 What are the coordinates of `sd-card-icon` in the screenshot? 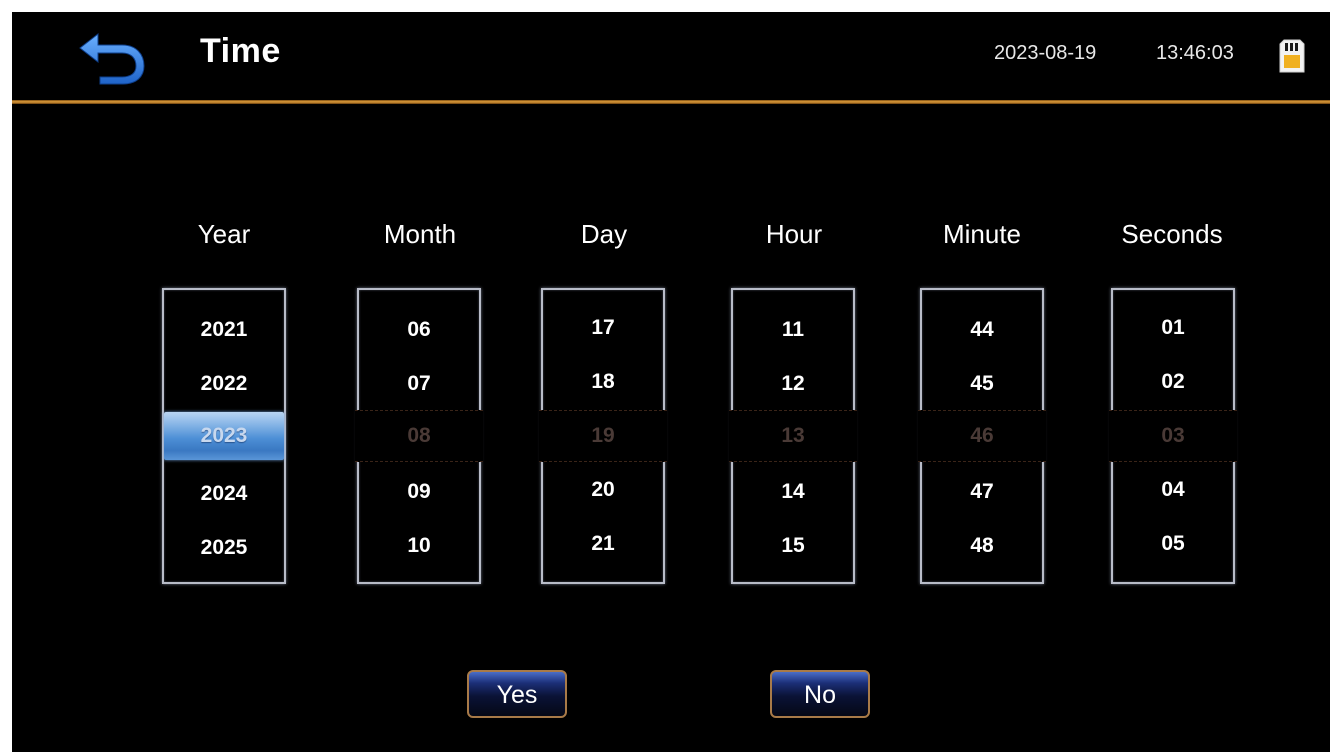 It's located at (1292, 56).